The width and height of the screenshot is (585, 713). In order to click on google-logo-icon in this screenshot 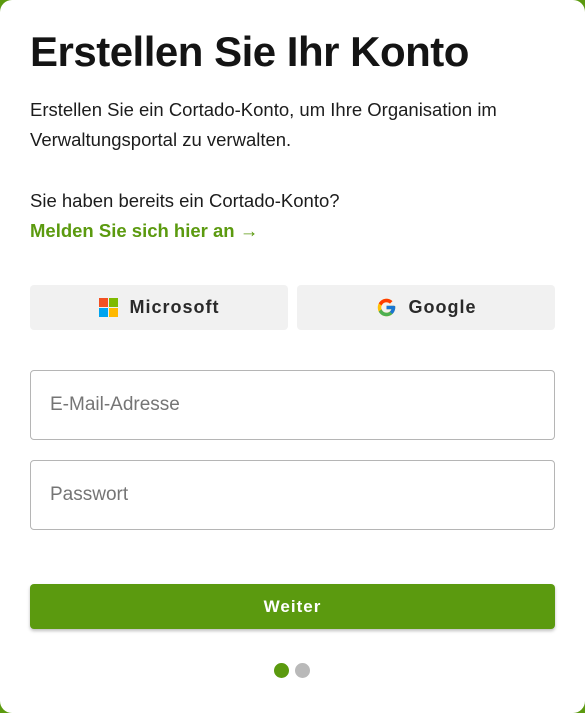, I will do `click(386, 307)`.